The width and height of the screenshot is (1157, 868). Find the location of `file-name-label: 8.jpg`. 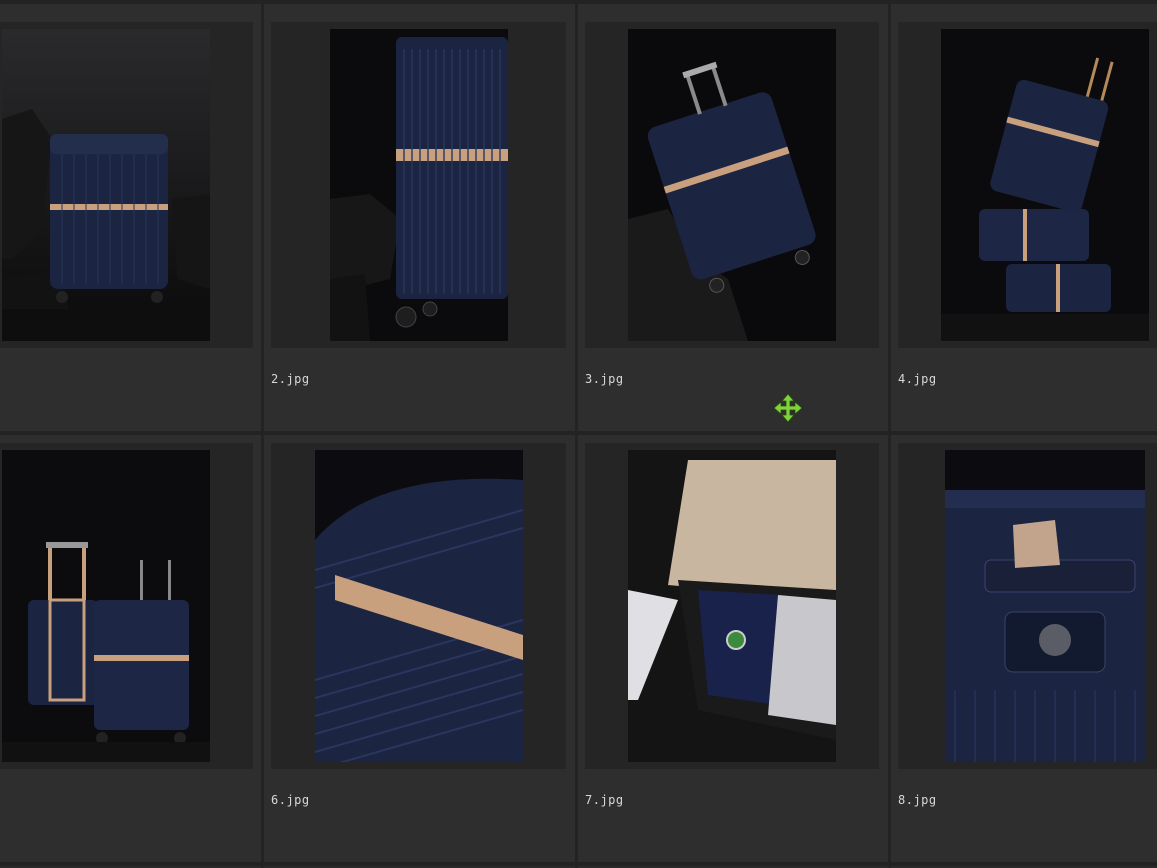

file-name-label: 8.jpg is located at coordinates (917, 800).